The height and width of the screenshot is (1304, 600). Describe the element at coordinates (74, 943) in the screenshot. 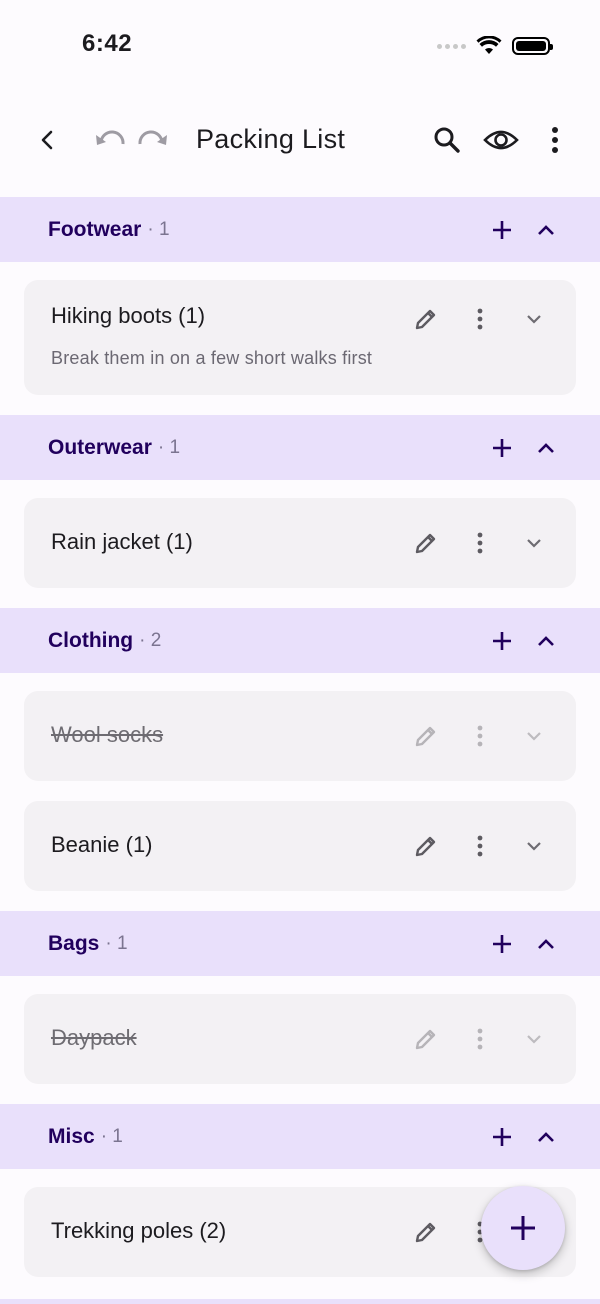

I see `group-name: Bags` at that location.